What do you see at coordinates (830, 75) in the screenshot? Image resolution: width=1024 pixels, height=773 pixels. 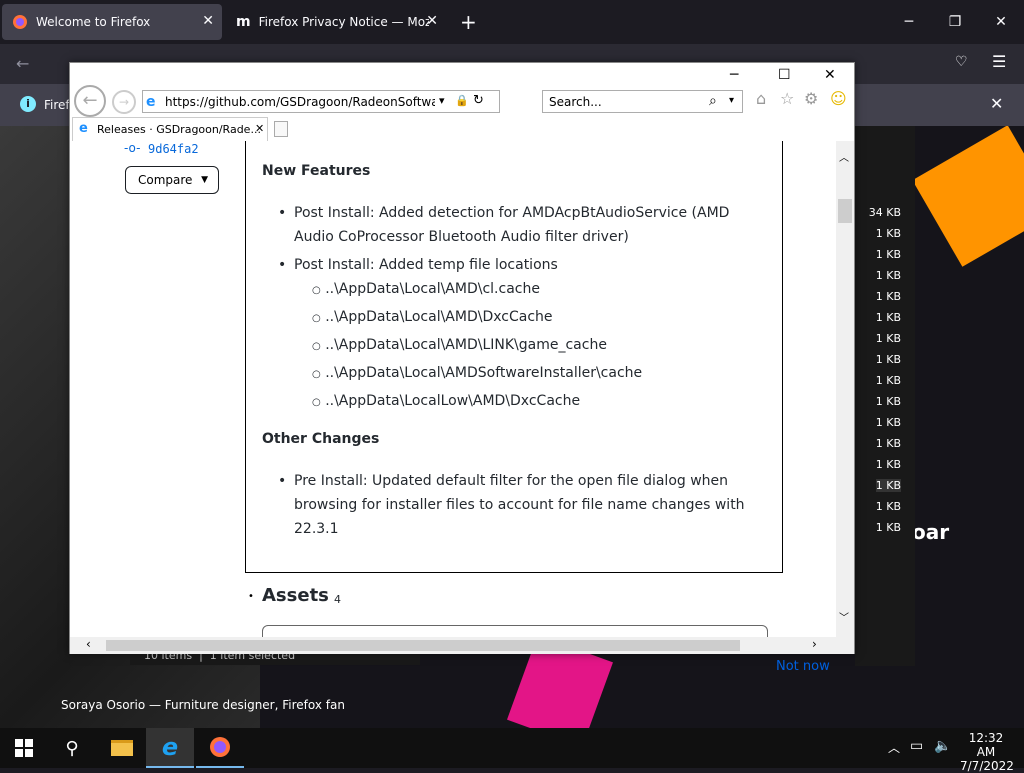 I see `close-icon: ✕` at bounding box center [830, 75].